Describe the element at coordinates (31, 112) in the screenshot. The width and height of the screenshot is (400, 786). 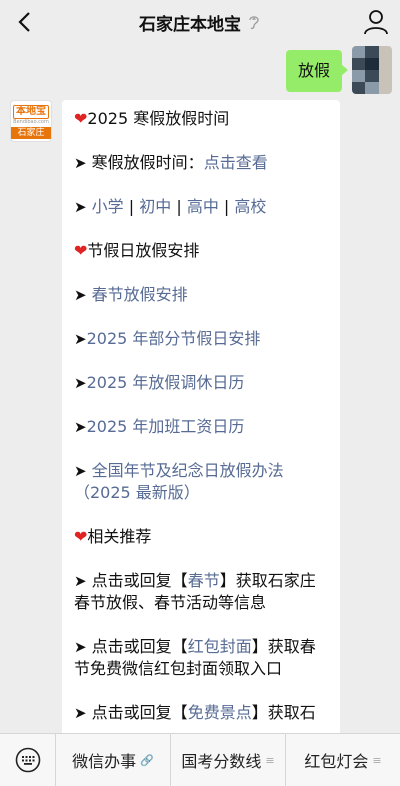
I see `avatar-logo-text: 本地宝` at that location.